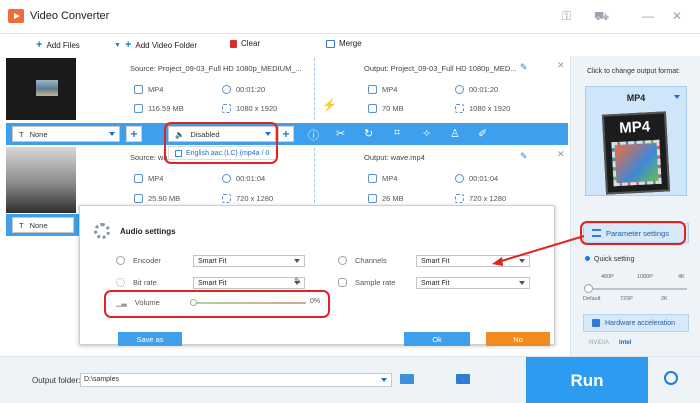 Image resolution: width=700 pixels, height=403 pixels. Describe the element at coordinates (633, 71) in the screenshot. I see `format-hint: Click to change output format:` at that location.